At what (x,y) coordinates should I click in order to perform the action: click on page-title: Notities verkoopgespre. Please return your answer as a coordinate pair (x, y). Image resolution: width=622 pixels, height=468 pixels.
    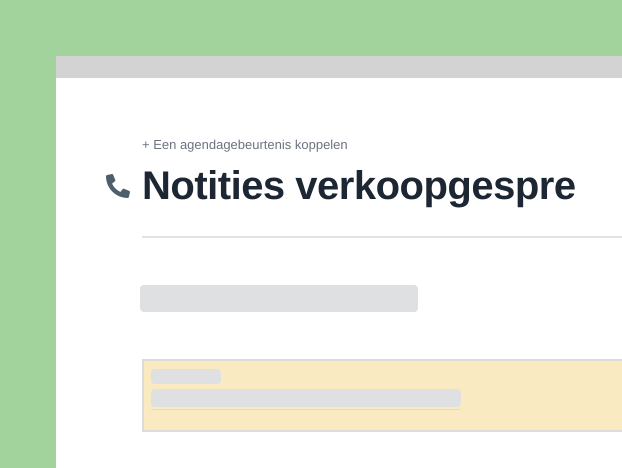
    Looking at the image, I should click on (359, 186).